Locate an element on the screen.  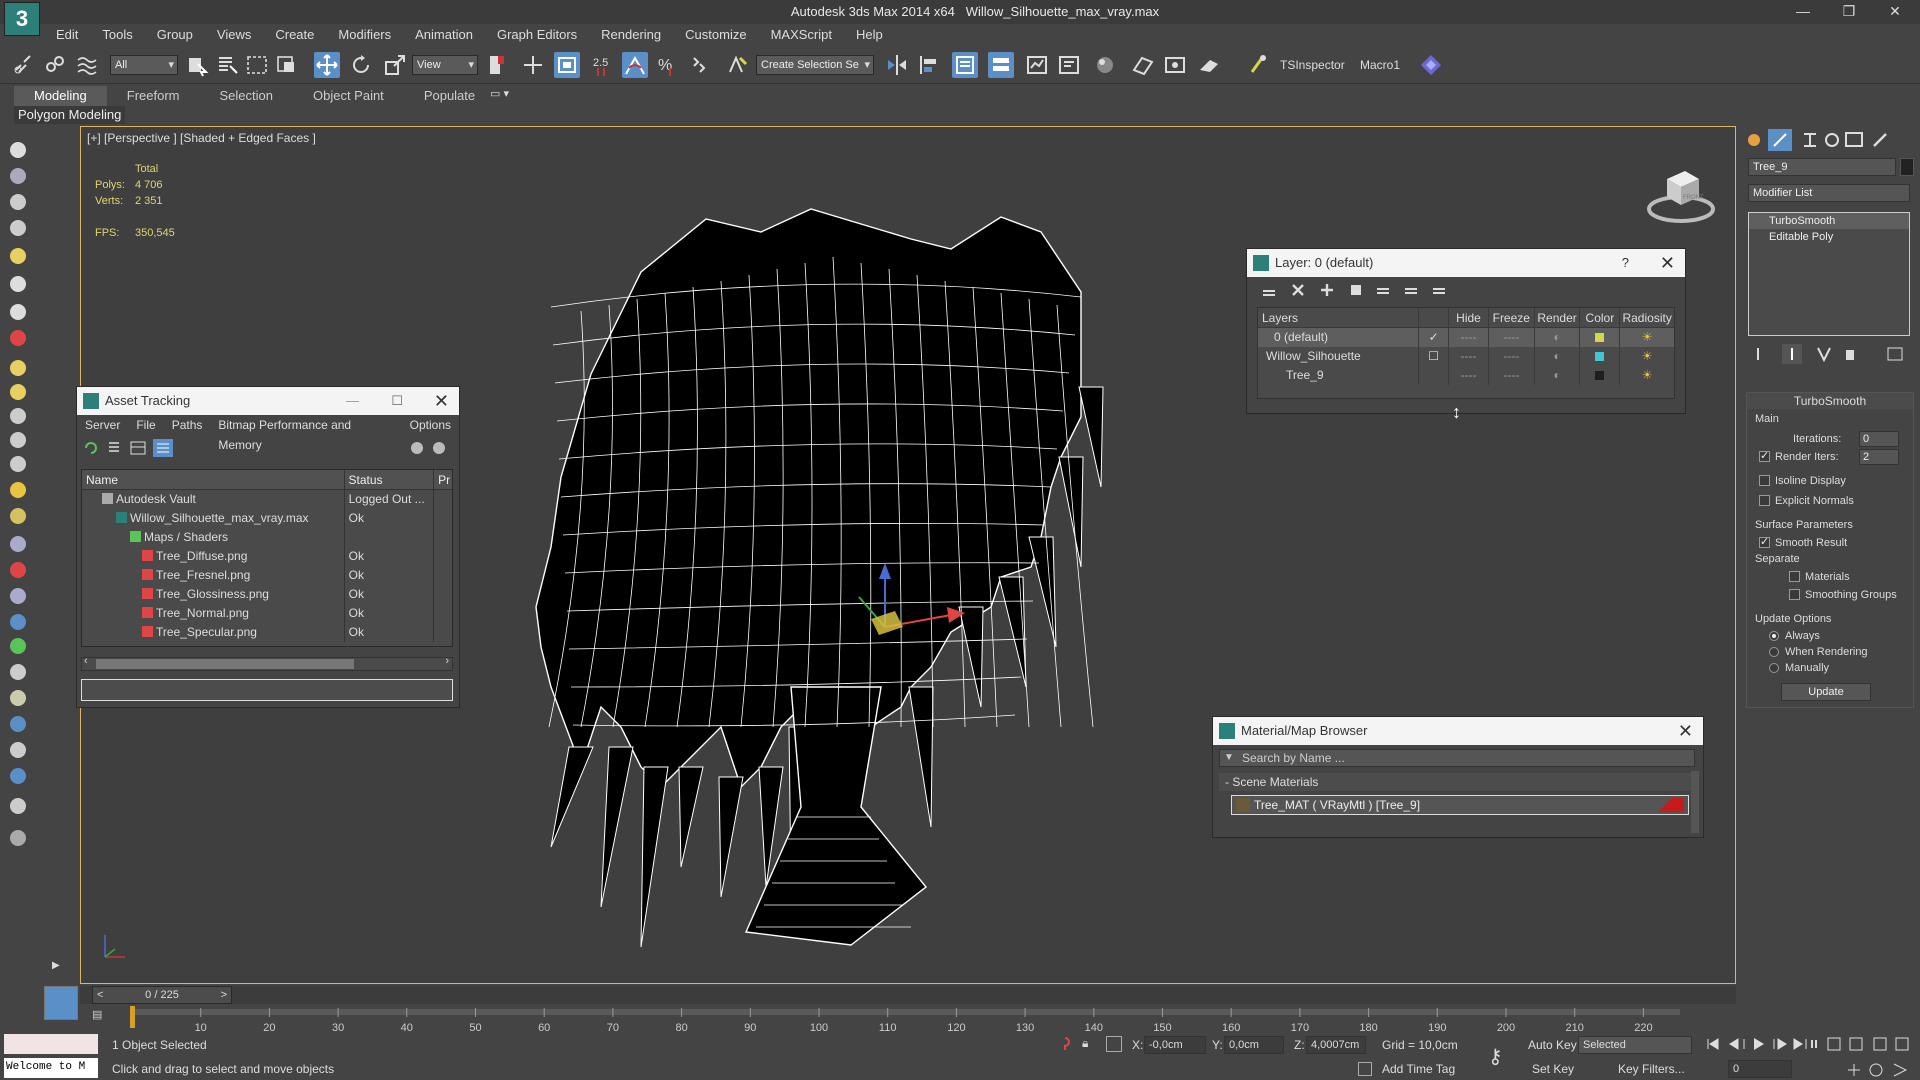
render-production-icon is located at coordinates (1209, 65).